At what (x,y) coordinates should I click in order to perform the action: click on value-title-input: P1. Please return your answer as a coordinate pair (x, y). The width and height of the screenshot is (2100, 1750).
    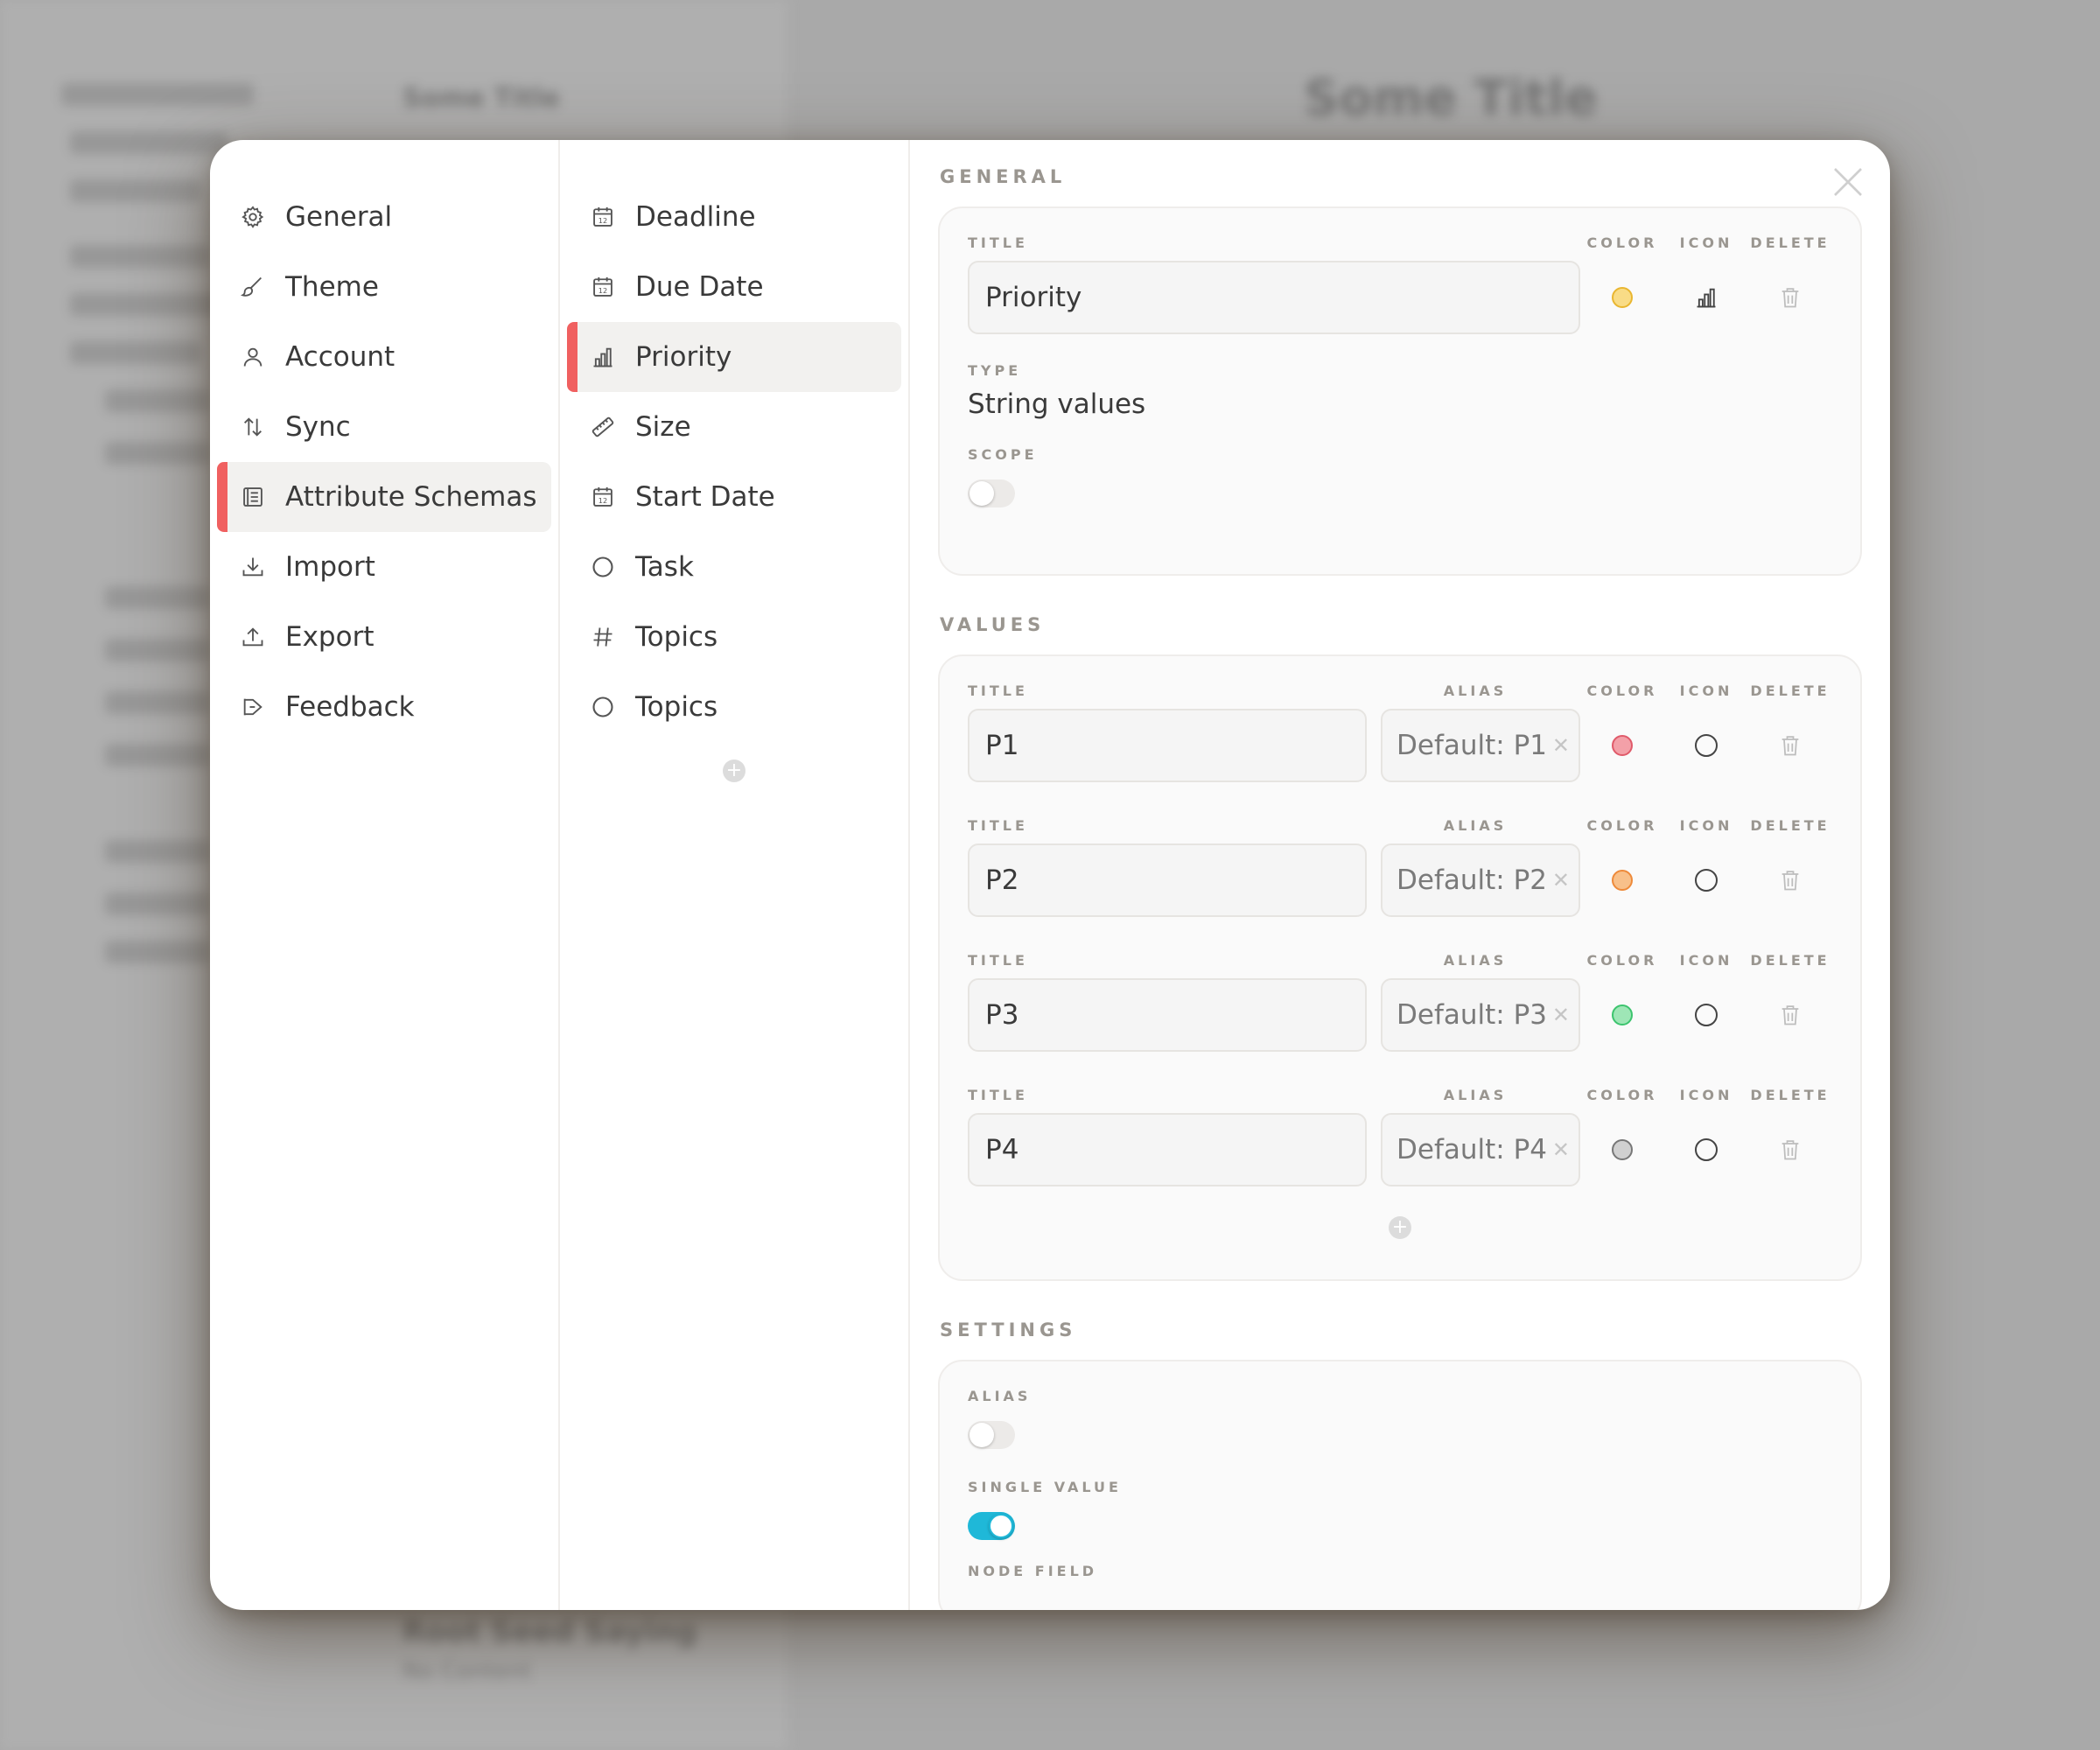
    Looking at the image, I should click on (1167, 745).